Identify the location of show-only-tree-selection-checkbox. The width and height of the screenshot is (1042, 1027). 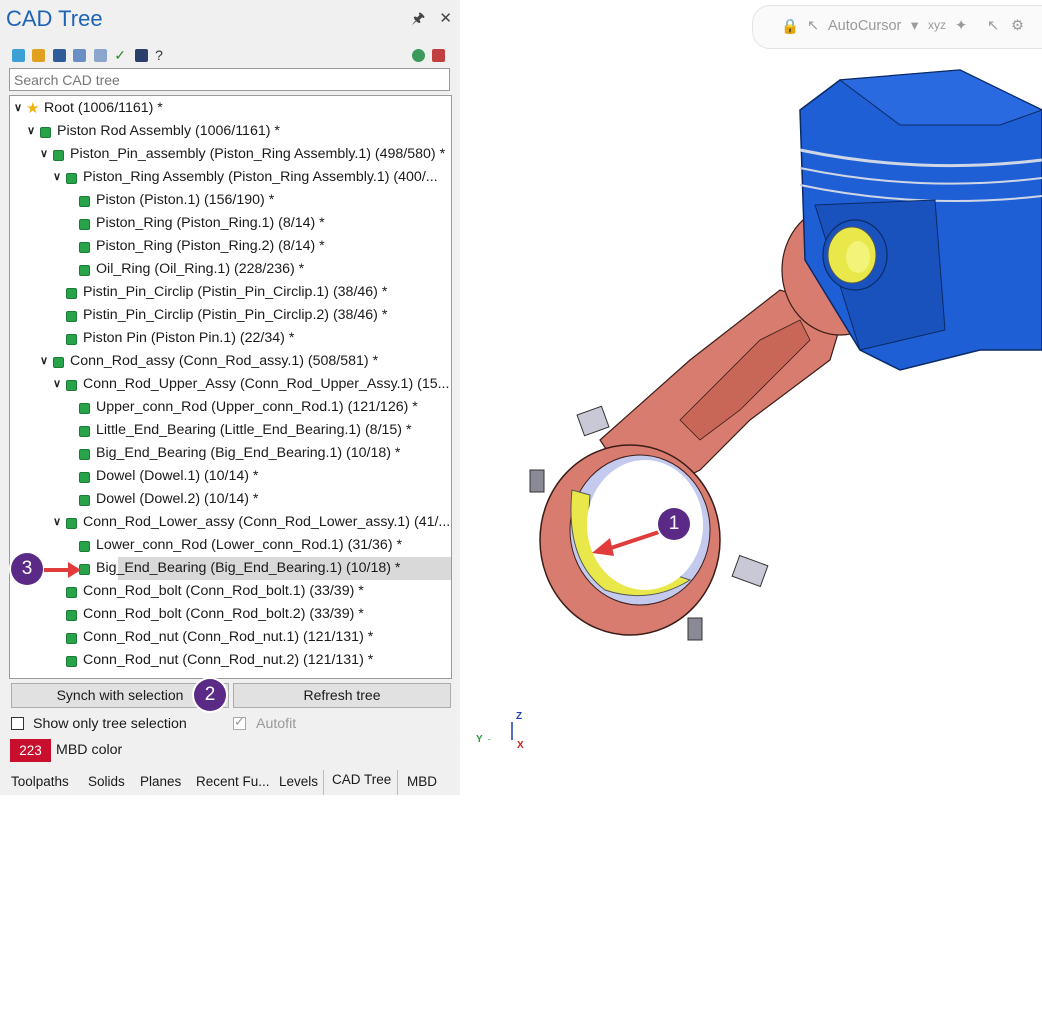
(17, 723).